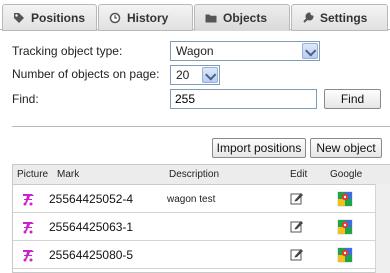  I want to click on tab-bar: Positions History Objects Settings, so click(195, 15).